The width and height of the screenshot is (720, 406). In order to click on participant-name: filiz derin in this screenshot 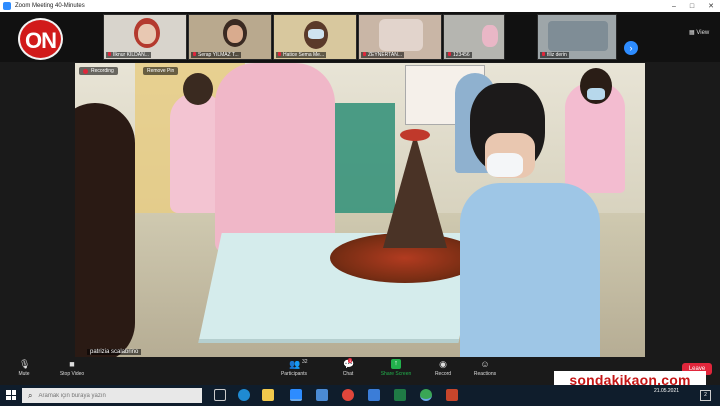, I will do `click(554, 55)`.